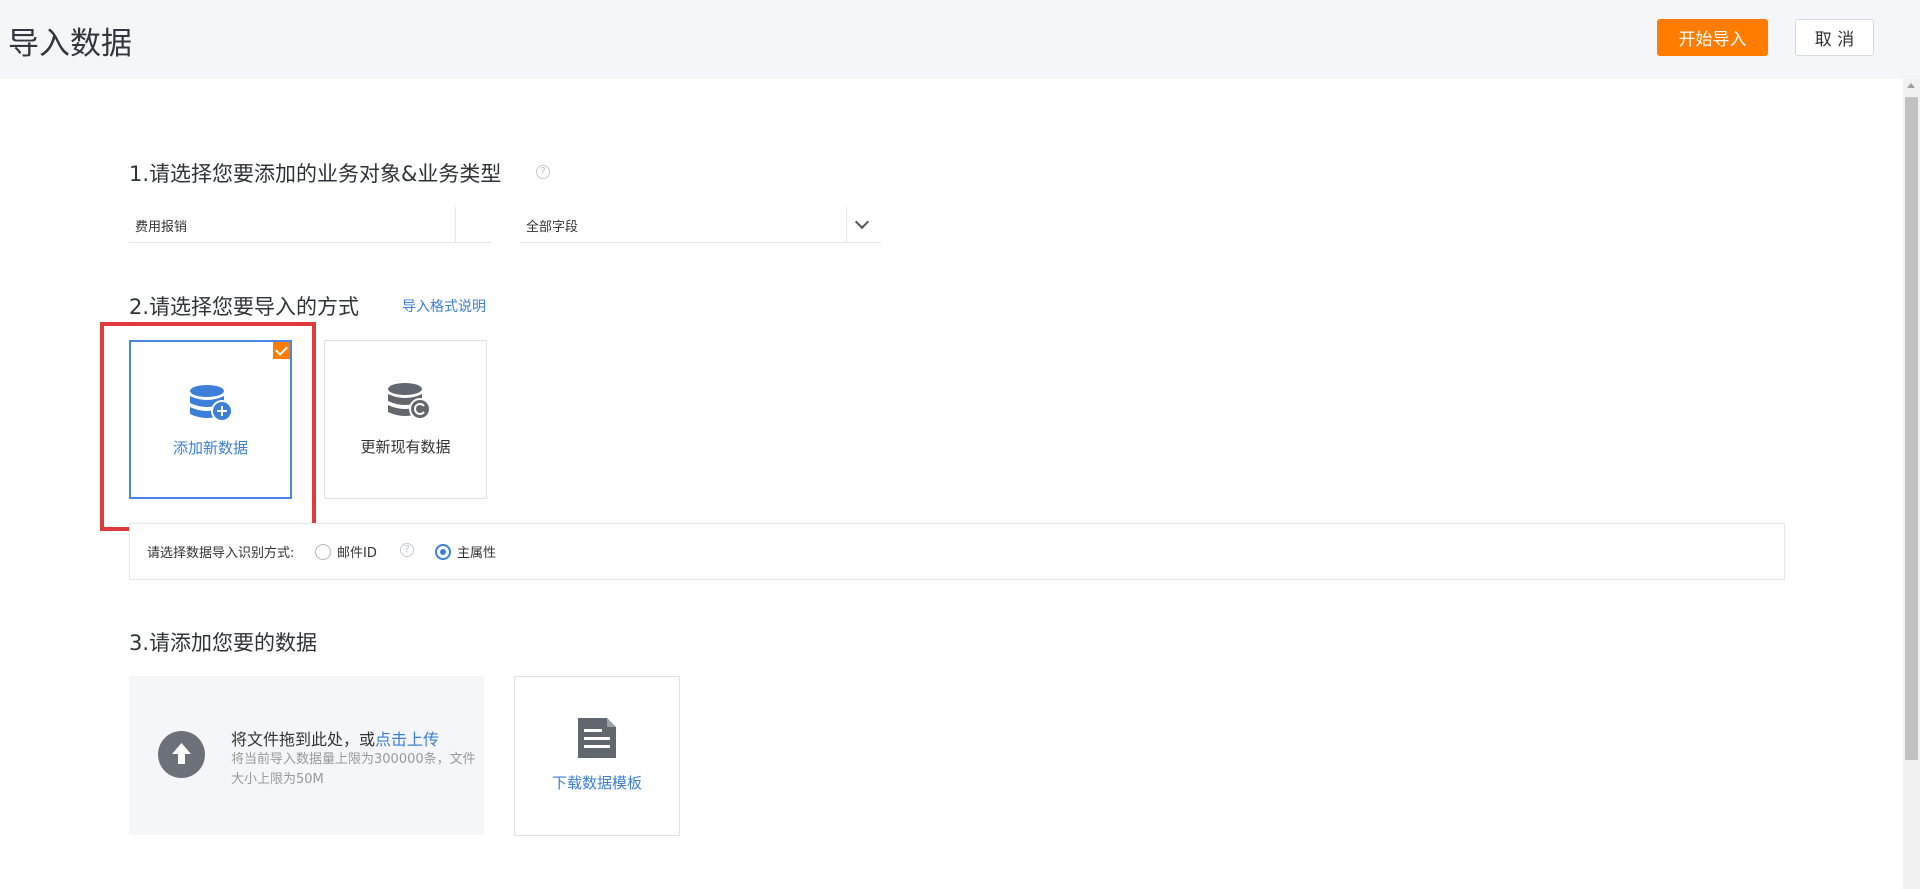 Image resolution: width=1920 pixels, height=889 pixels. I want to click on upload-drag-text: 将文件拖到此处，或, so click(303, 739).